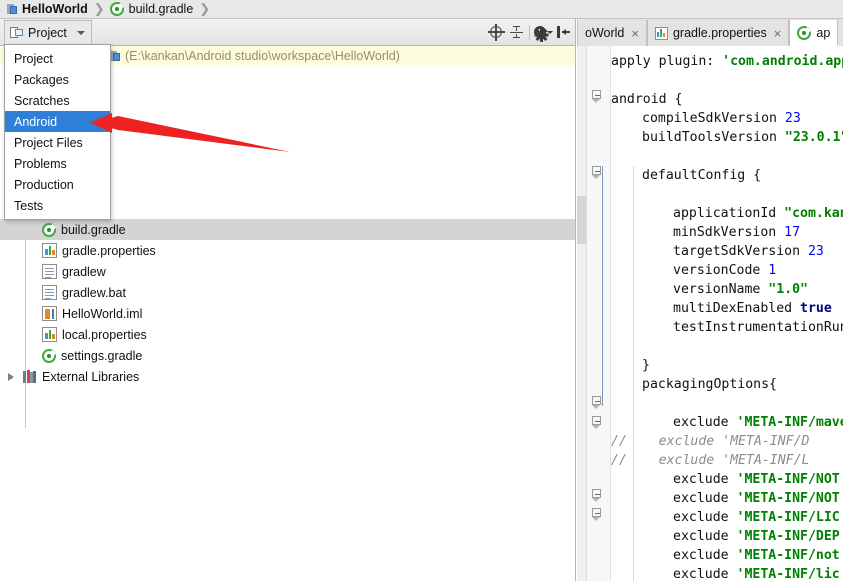  Describe the element at coordinates (581, 220) in the screenshot. I see `editor-gutter-marker` at that location.